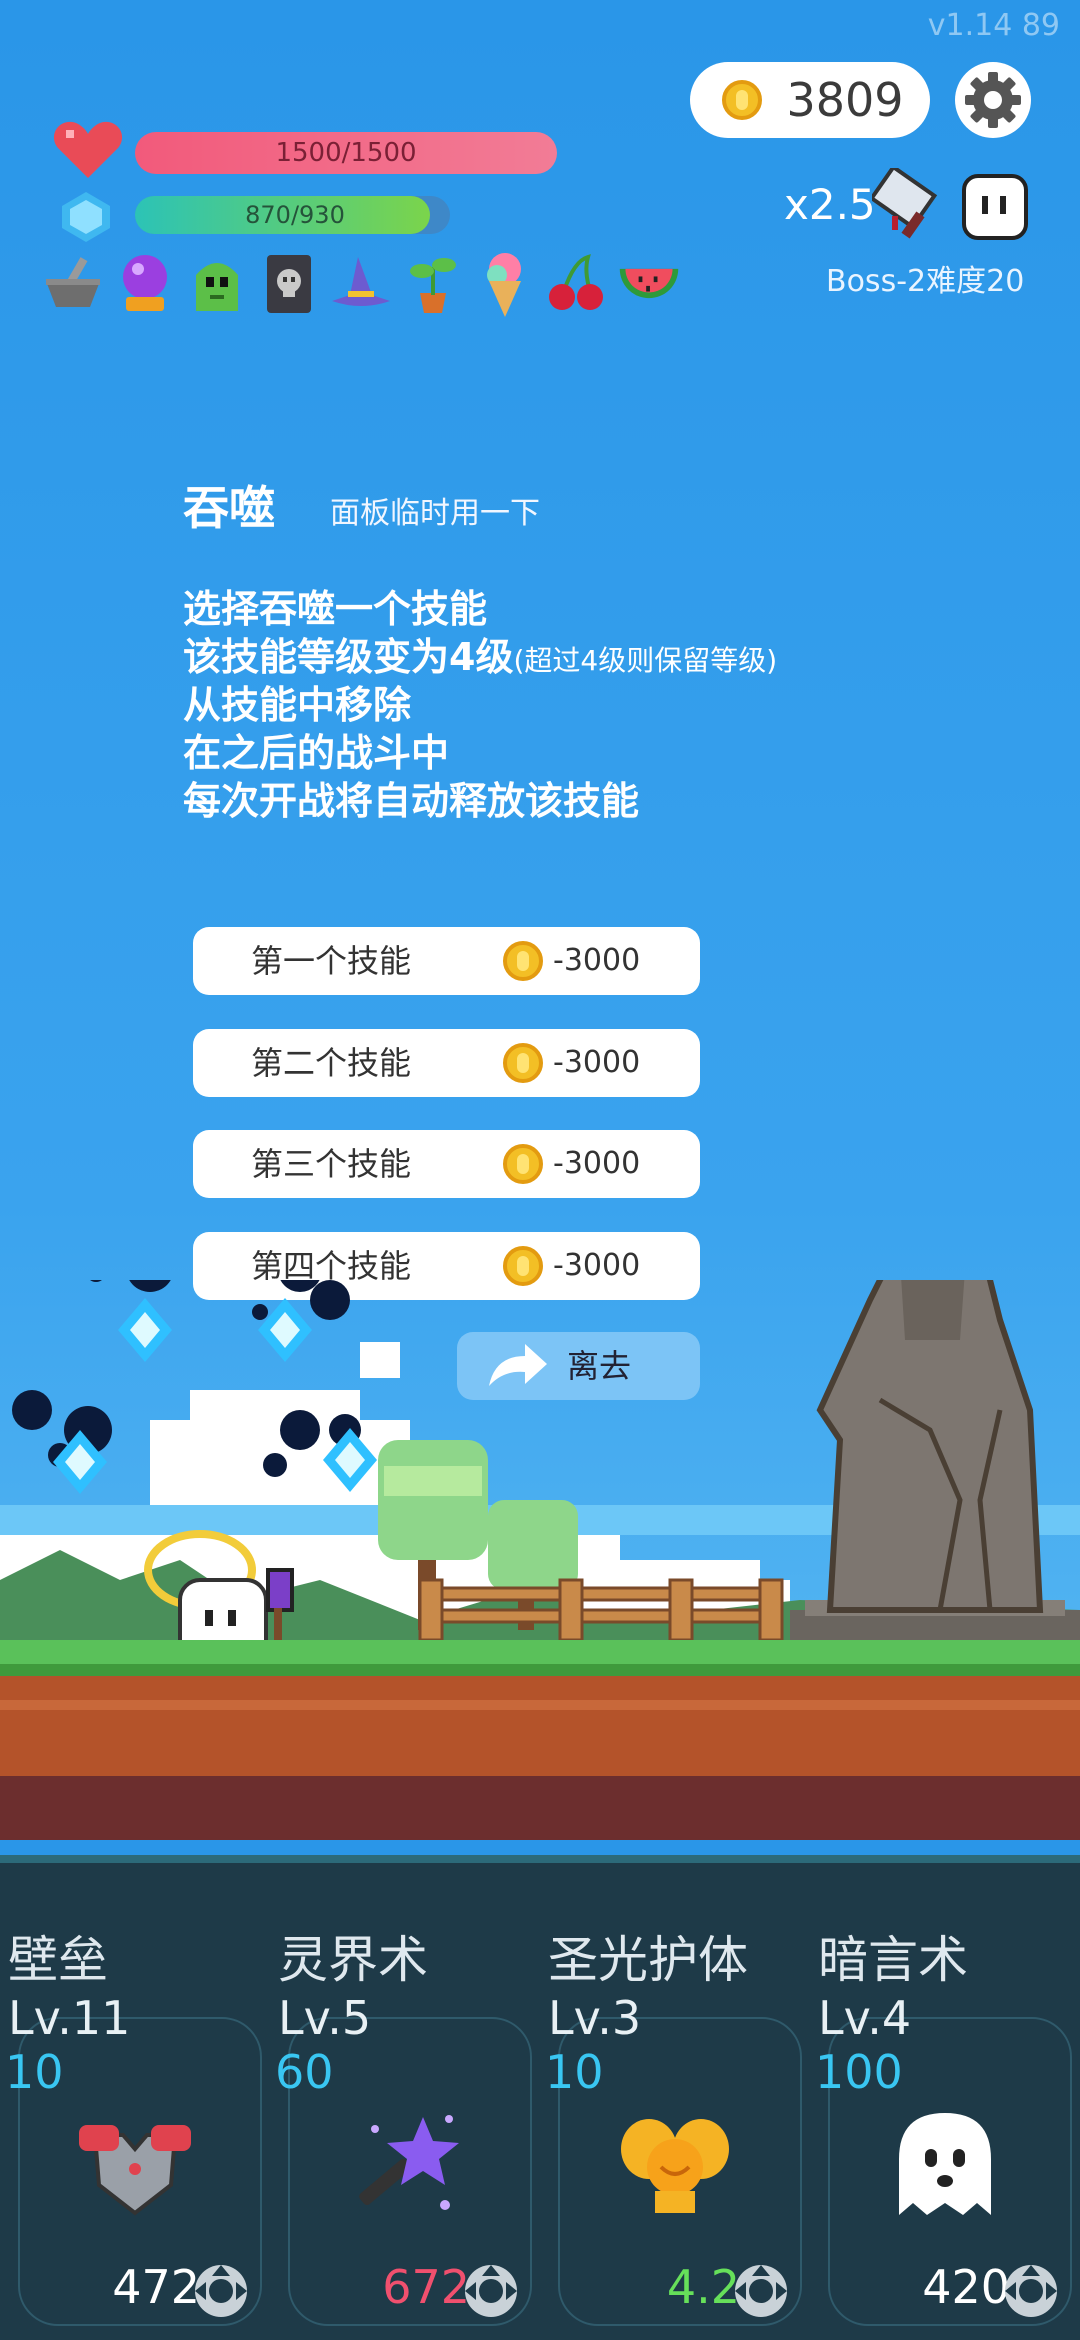  What do you see at coordinates (518, 1365) in the screenshot?
I see `arrow-forward-icon` at bounding box center [518, 1365].